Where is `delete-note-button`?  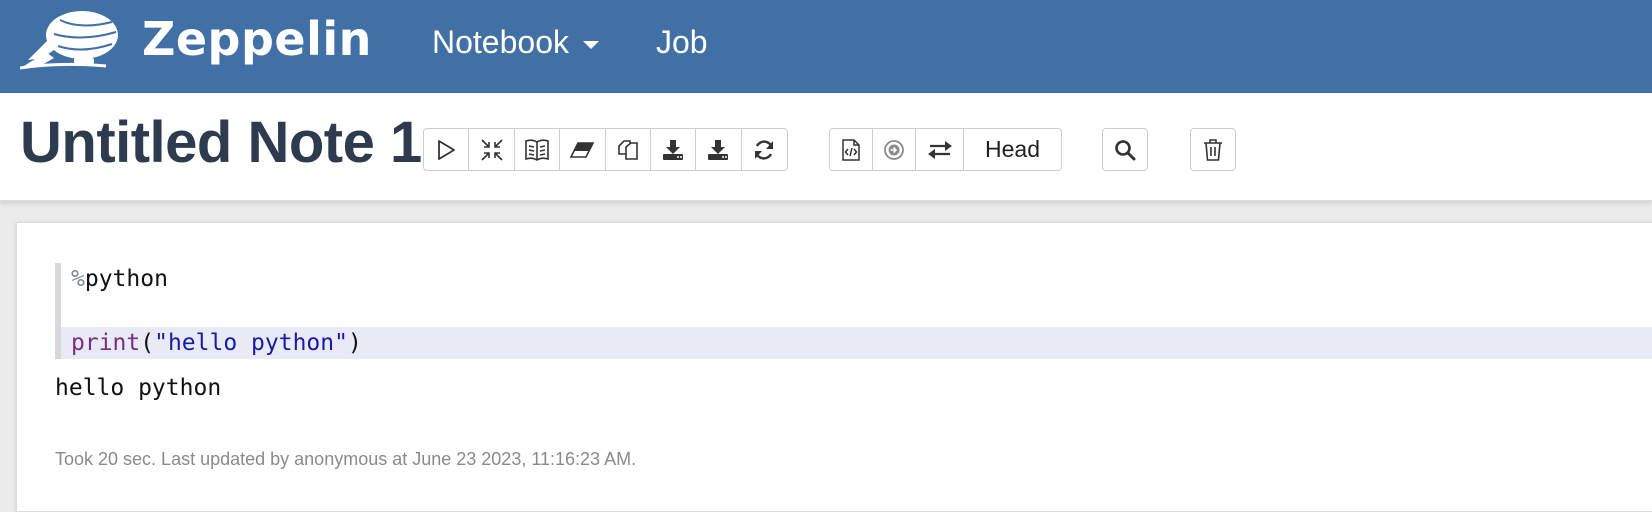
delete-note-button is located at coordinates (1213, 149).